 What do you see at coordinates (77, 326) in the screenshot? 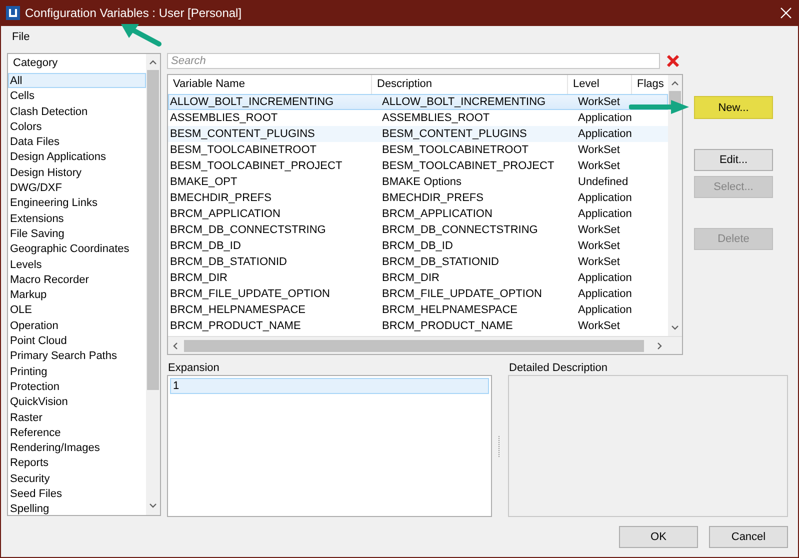
I see `list-item: Operation` at bounding box center [77, 326].